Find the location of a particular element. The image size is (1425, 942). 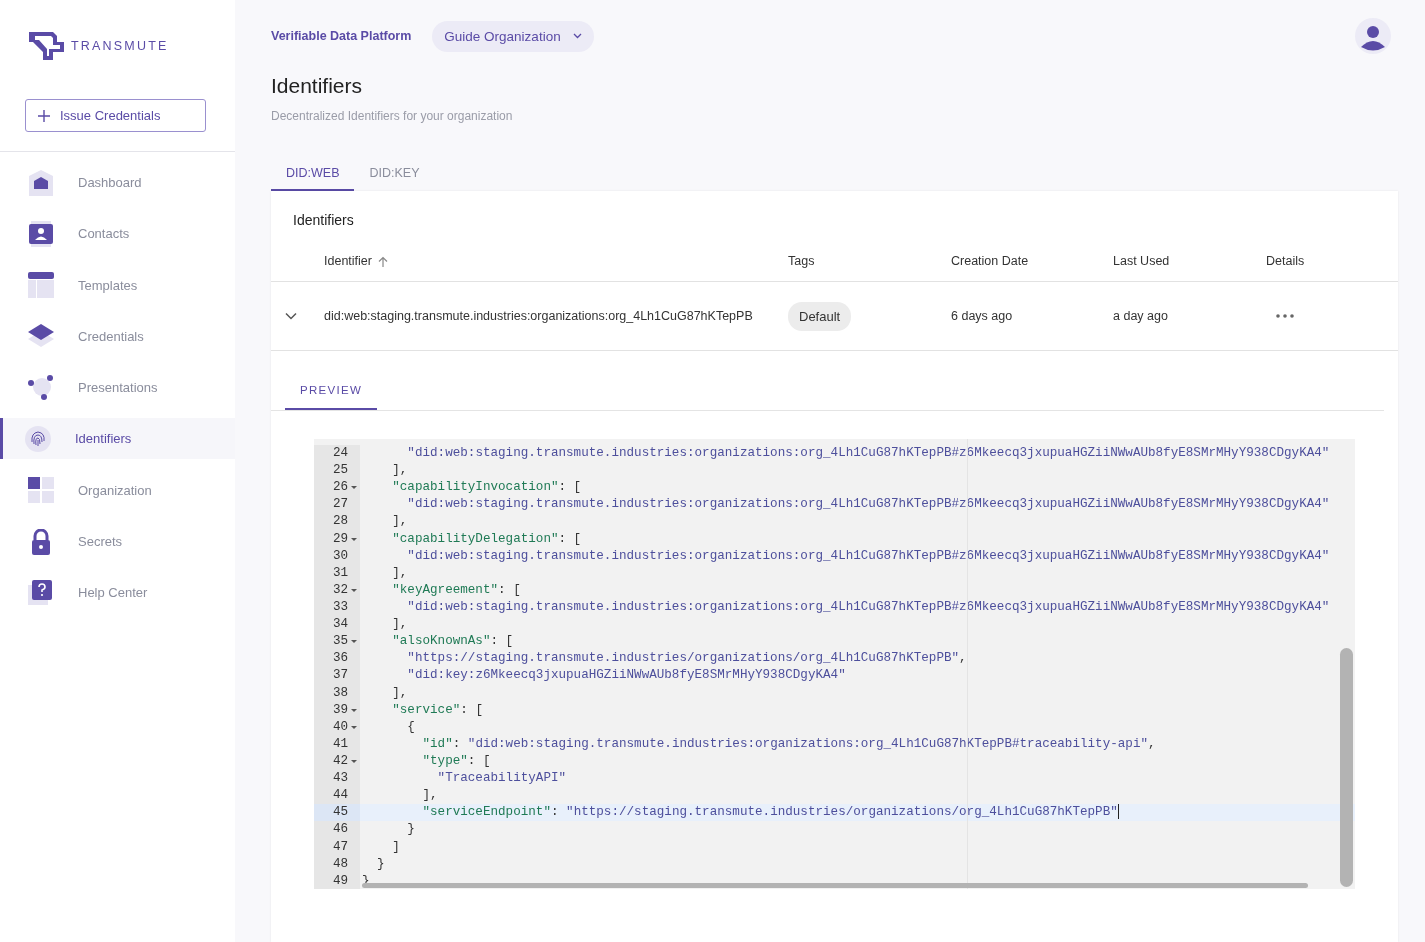

line-number: 47 is located at coordinates (340, 847).